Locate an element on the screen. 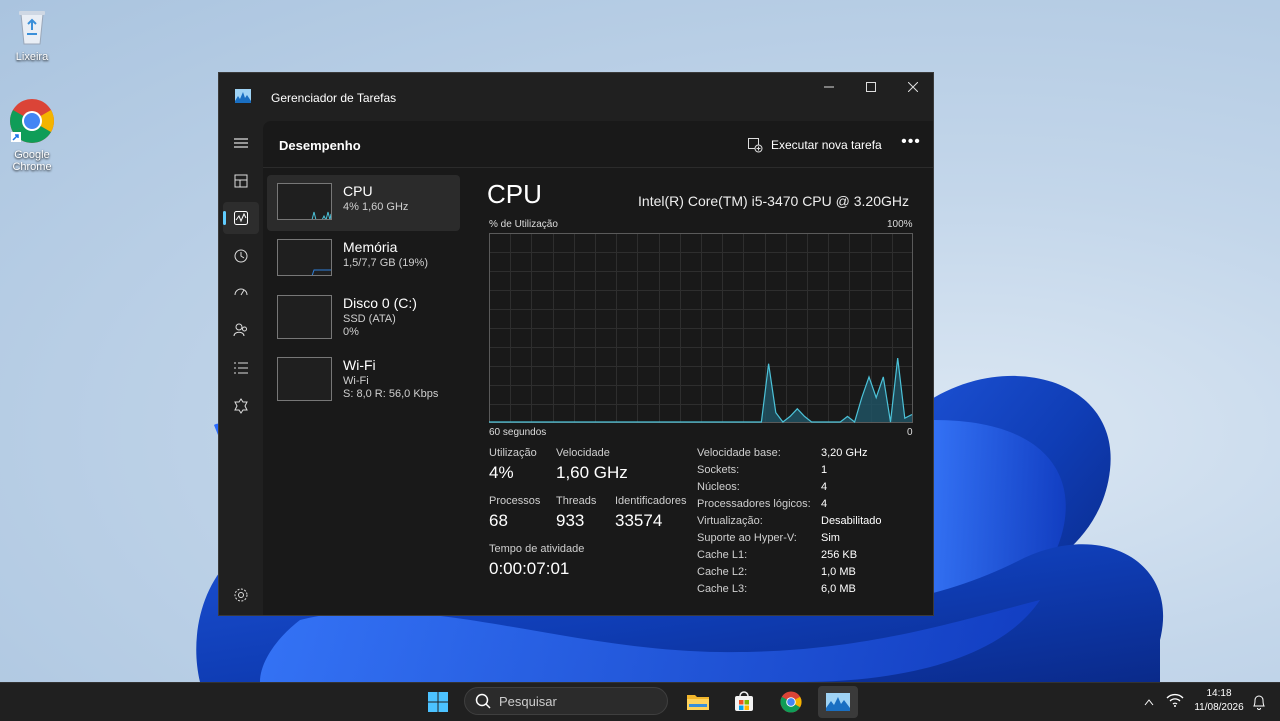  perf-item-subtitle: 4% 1,60 GHz is located at coordinates (376, 207).